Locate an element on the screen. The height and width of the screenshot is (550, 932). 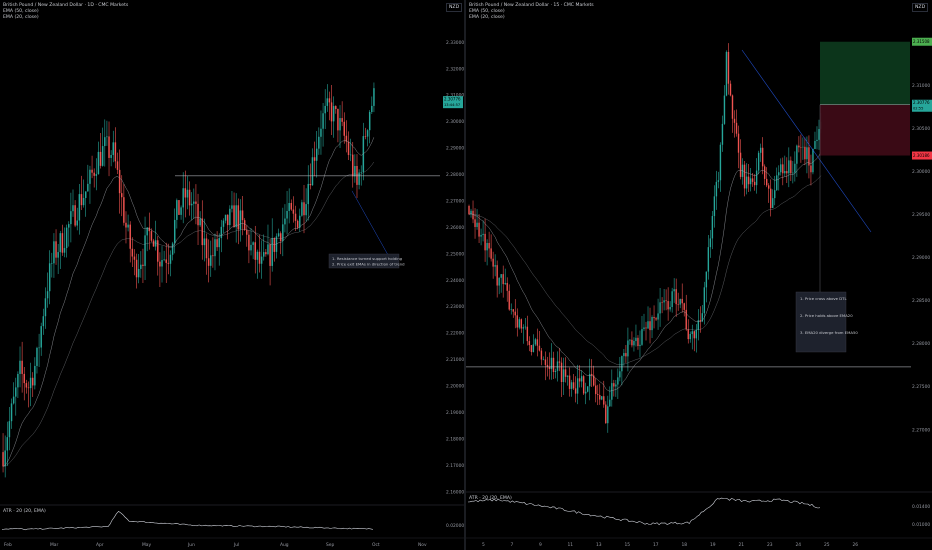
daily-currency-badge: NZD is located at coordinates (454, 7).